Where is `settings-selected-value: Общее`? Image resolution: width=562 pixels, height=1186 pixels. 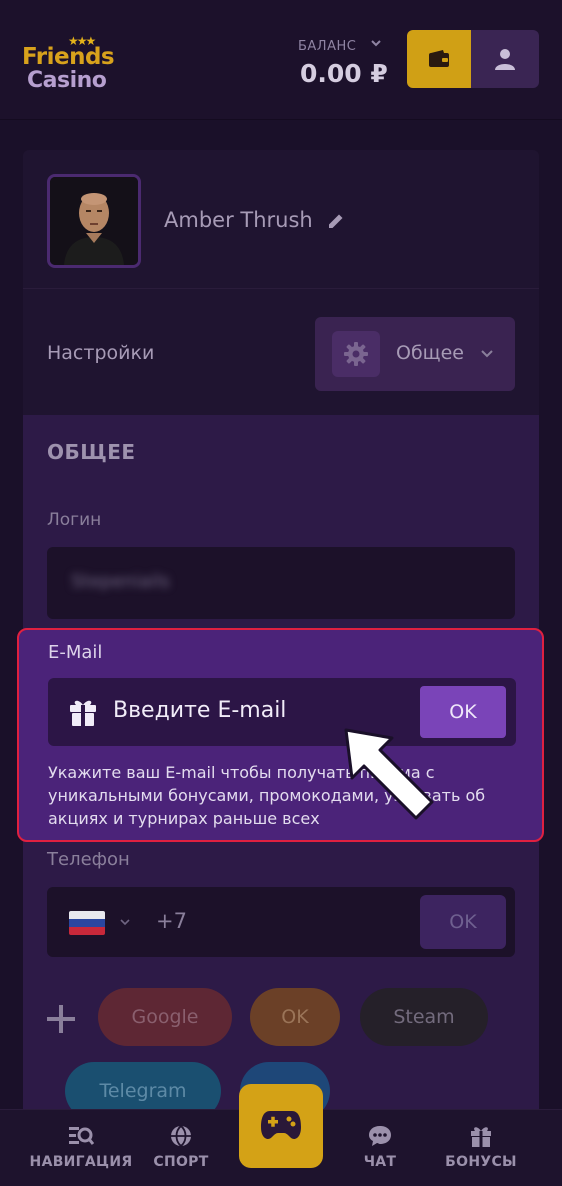 settings-selected-value: Общее is located at coordinates (430, 353).